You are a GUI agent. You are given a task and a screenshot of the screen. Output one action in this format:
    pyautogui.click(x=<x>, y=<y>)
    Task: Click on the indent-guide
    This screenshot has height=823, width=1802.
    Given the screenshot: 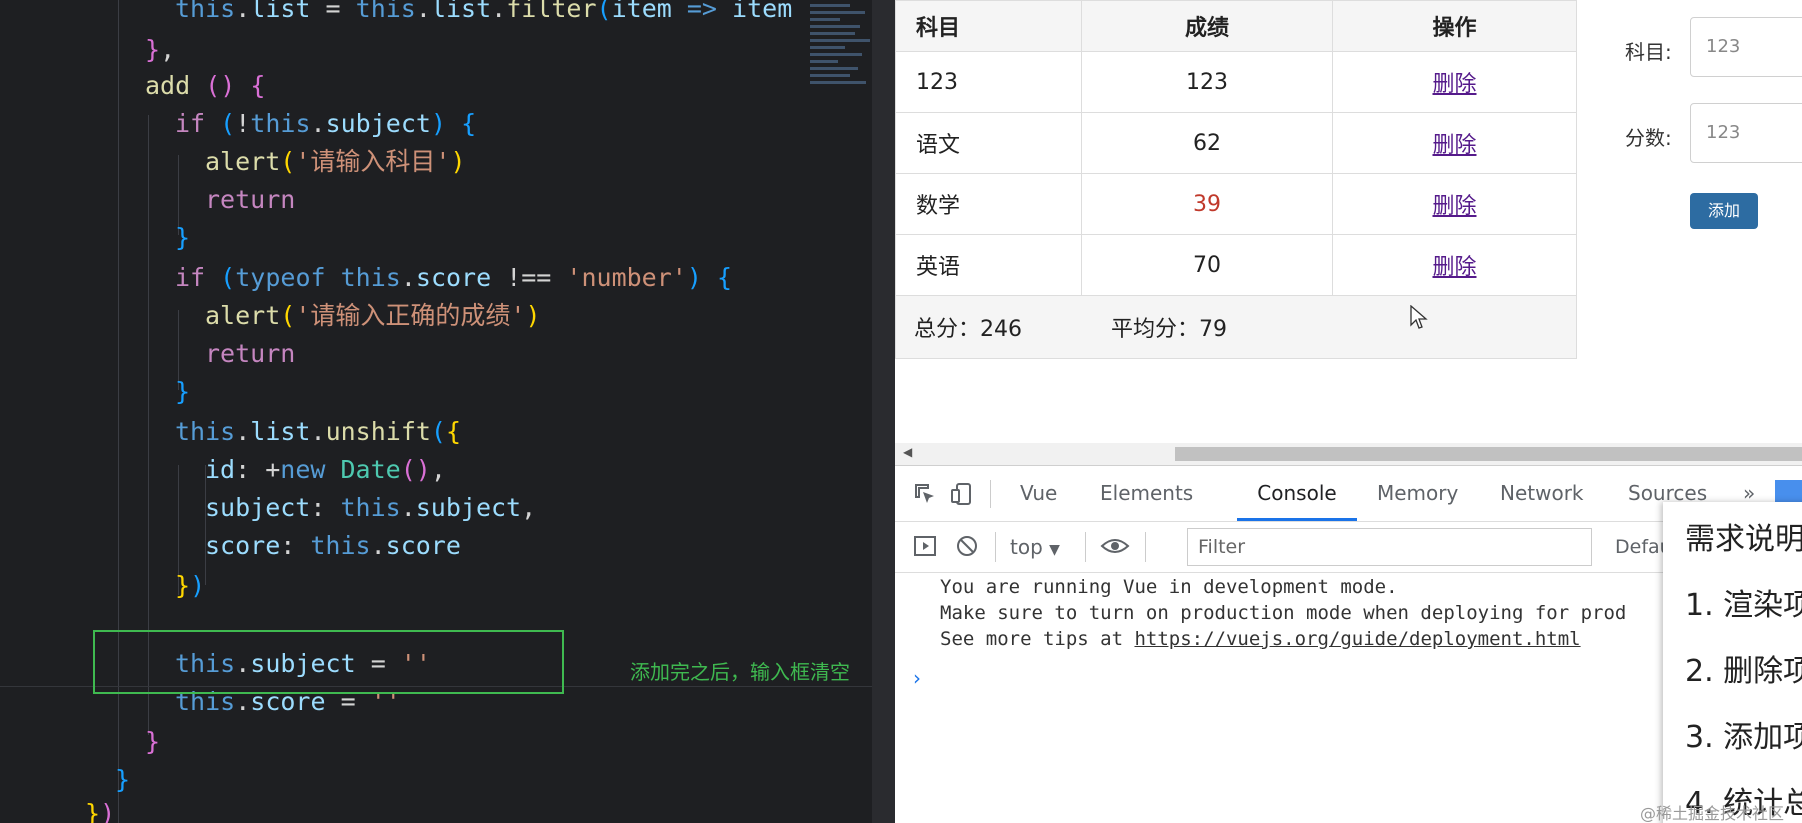 What is the action you would take?
    pyautogui.click(x=118, y=411)
    